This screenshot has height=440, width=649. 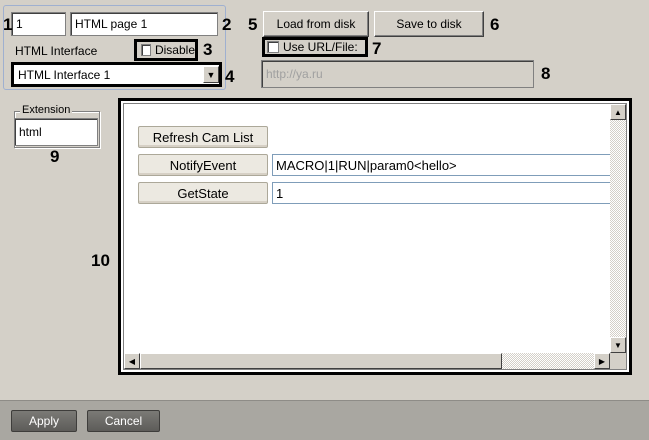 What do you see at coordinates (320, 47) in the screenshot?
I see `use-url-checkbox-label: Use URL/File:` at bounding box center [320, 47].